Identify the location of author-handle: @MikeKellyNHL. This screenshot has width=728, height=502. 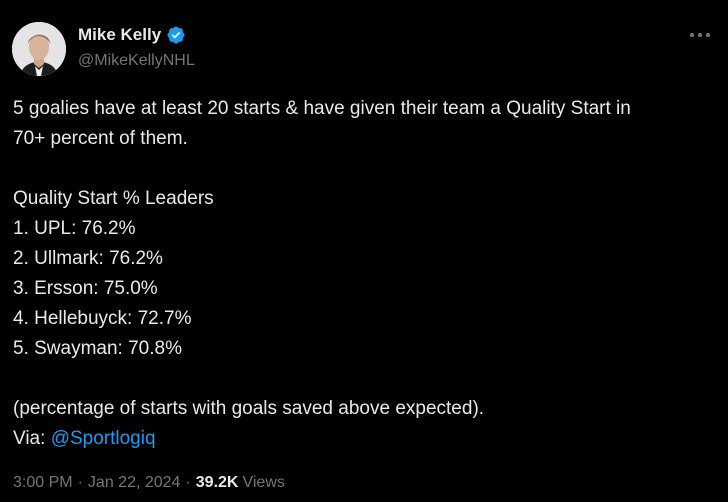
(136, 61).